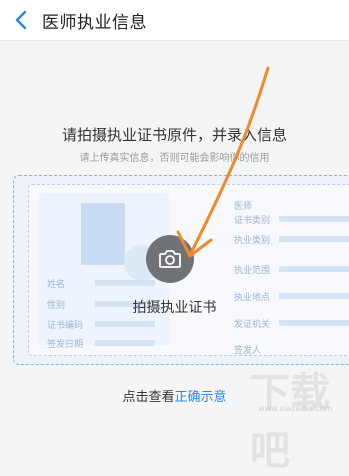 The image size is (349, 476). Describe the element at coordinates (103, 234) in the screenshot. I see `photo-placeholder` at that location.